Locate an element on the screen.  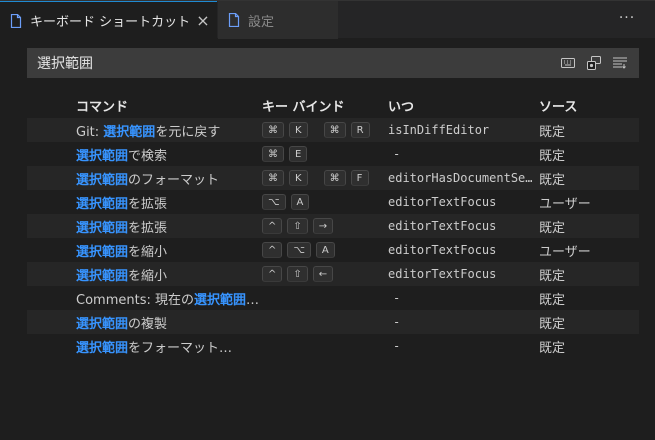
sort-by-precedence-icon is located at coordinates (620, 63).